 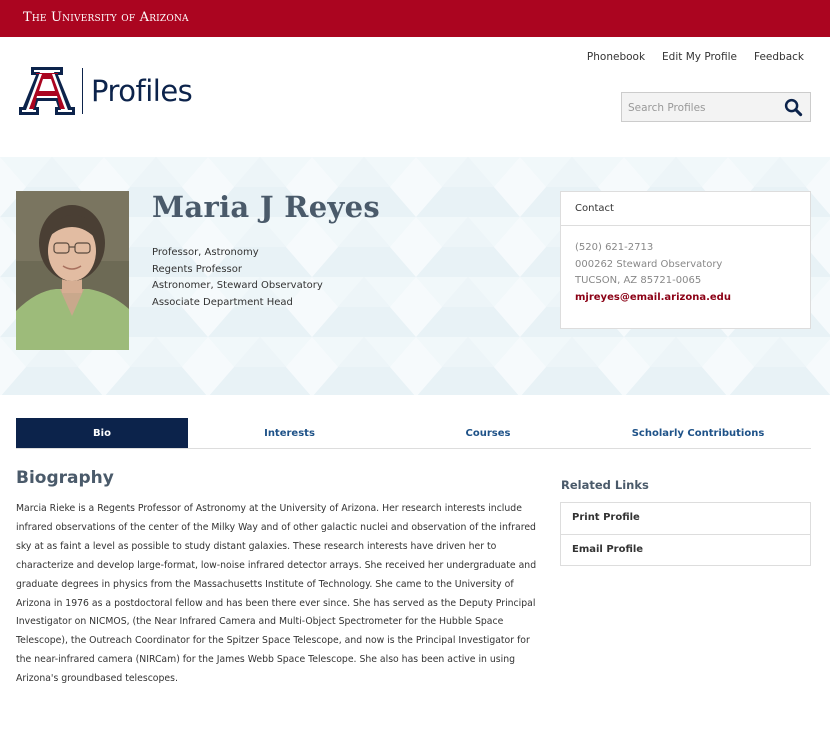 I want to click on contact-heading: Contact, so click(x=685, y=209).